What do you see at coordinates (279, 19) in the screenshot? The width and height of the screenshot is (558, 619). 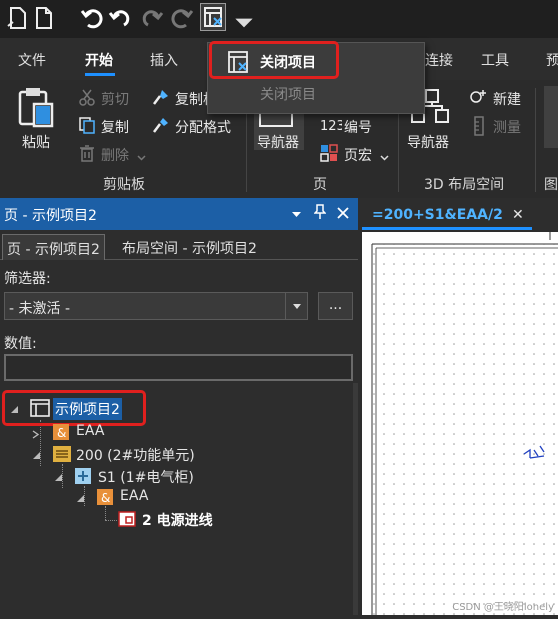 I see `quick-access-toolbar` at bounding box center [279, 19].